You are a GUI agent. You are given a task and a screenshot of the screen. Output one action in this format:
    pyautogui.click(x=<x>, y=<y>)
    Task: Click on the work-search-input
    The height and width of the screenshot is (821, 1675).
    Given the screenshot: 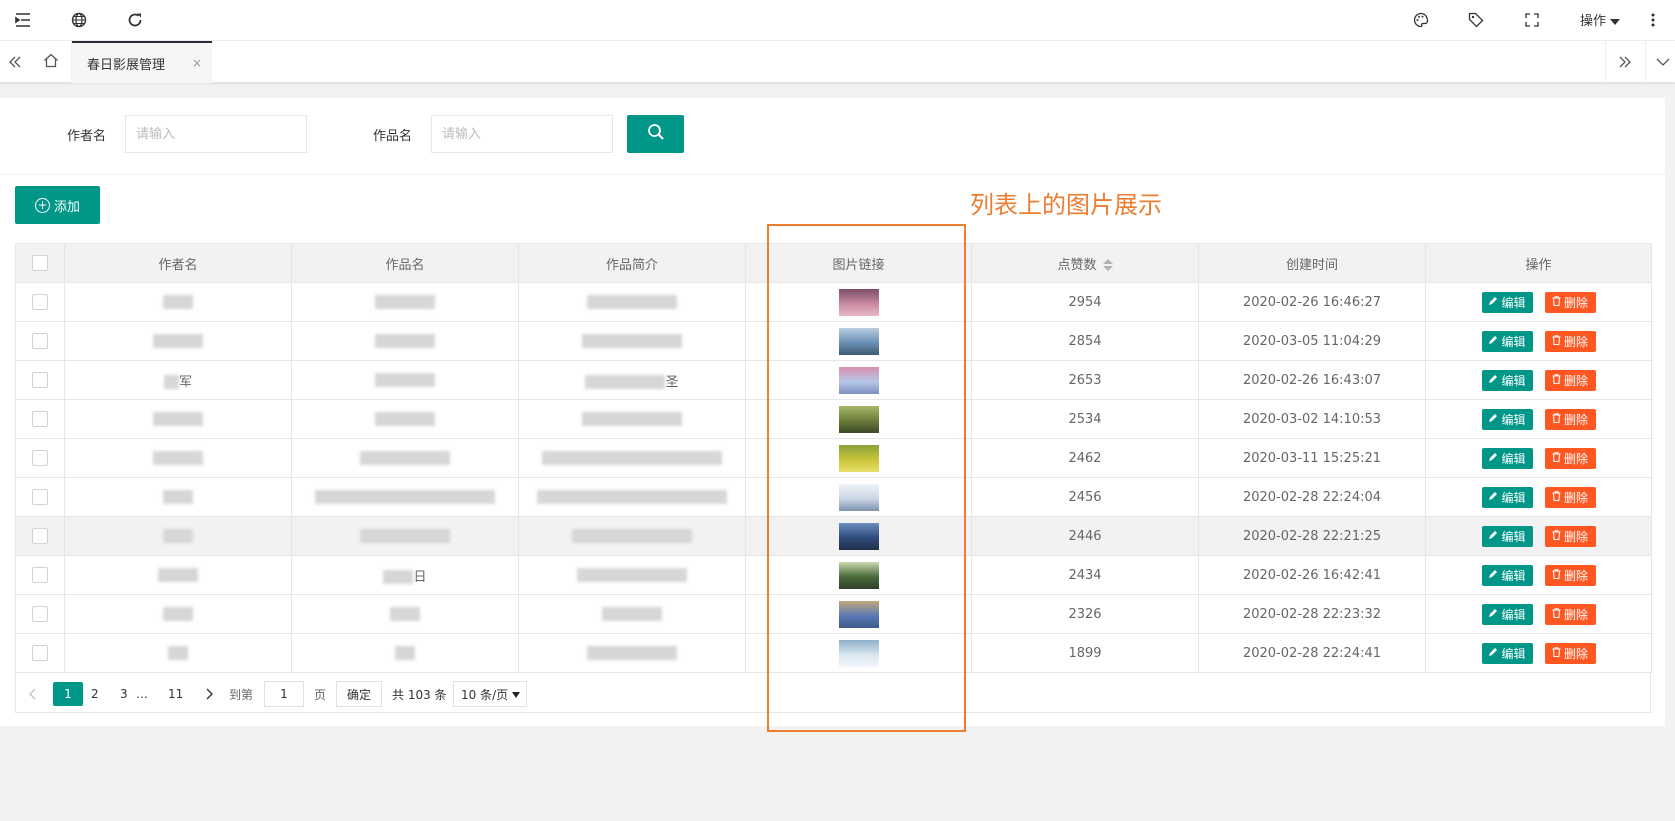 What is the action you would take?
    pyautogui.click(x=522, y=134)
    